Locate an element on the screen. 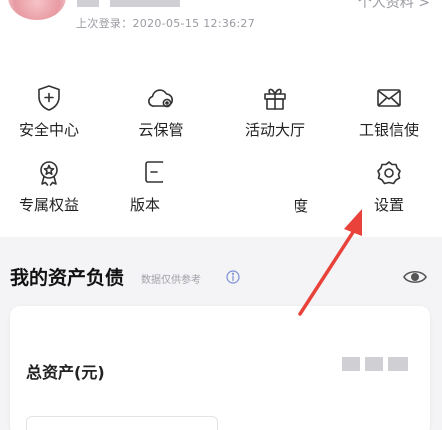 This screenshot has width=442, height=430. gear-icon is located at coordinates (389, 173).